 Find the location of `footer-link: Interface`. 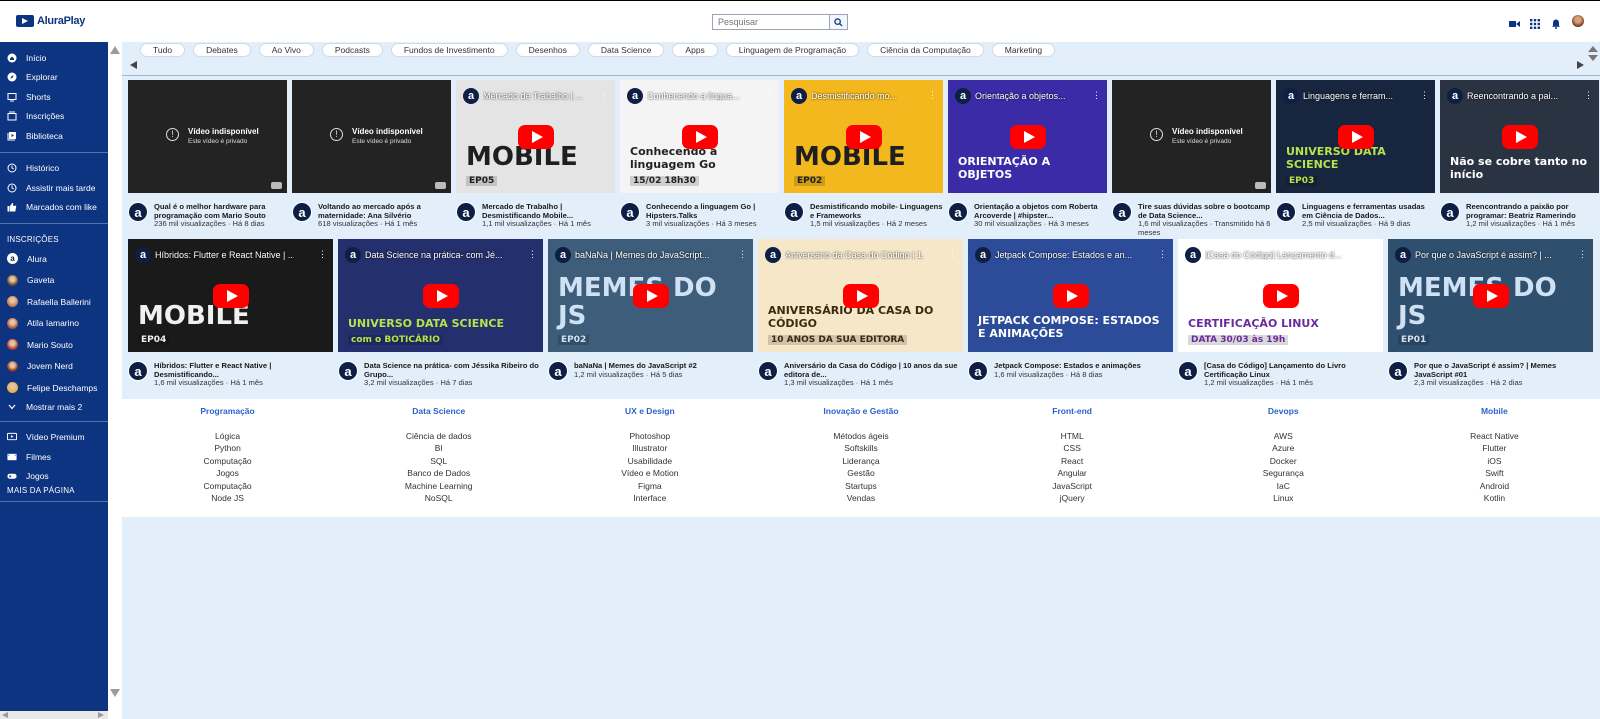

footer-link: Interface is located at coordinates (649, 498).